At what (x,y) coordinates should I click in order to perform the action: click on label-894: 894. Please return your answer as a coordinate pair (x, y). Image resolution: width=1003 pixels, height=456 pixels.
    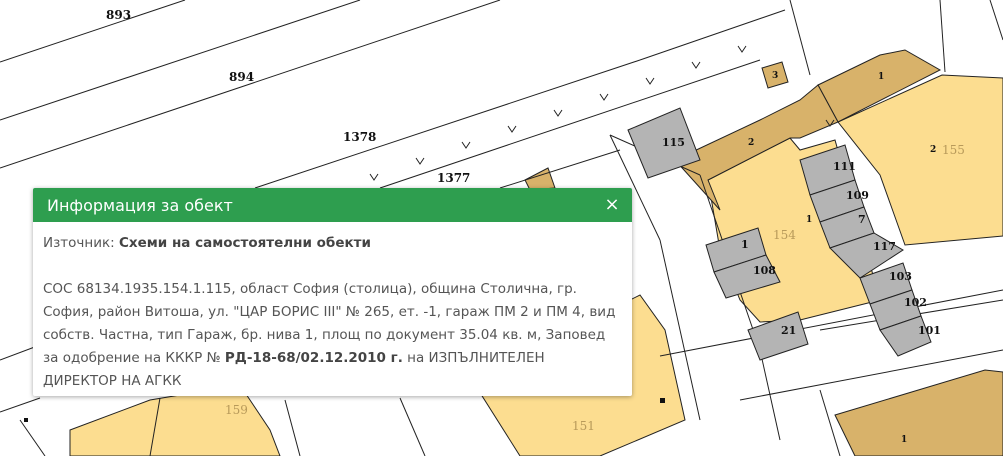
    Looking at the image, I should click on (241, 77).